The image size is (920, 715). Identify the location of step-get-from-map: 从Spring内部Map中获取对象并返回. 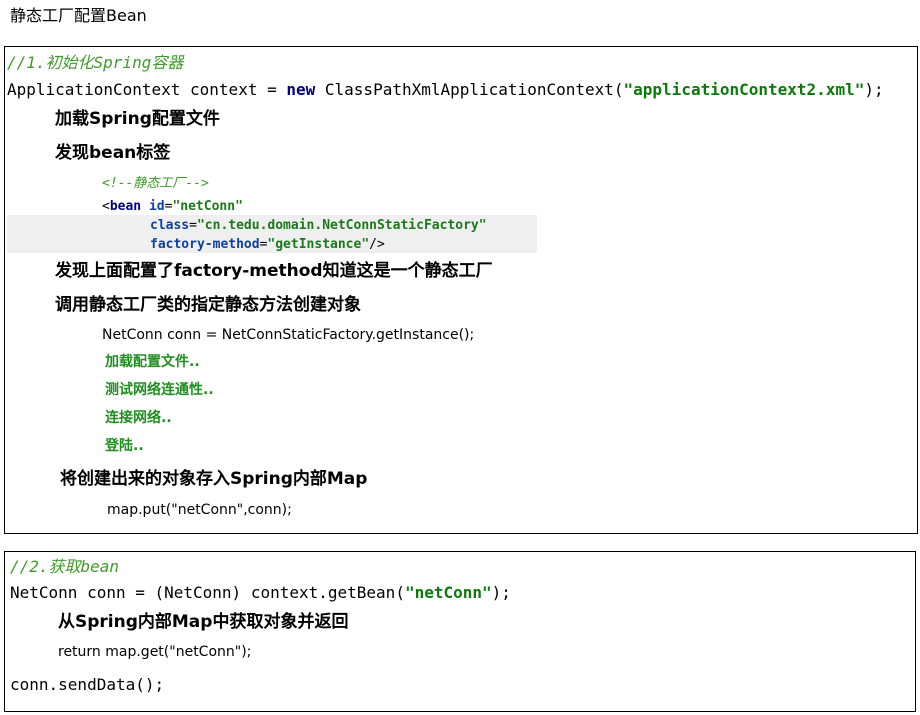
(203, 622).